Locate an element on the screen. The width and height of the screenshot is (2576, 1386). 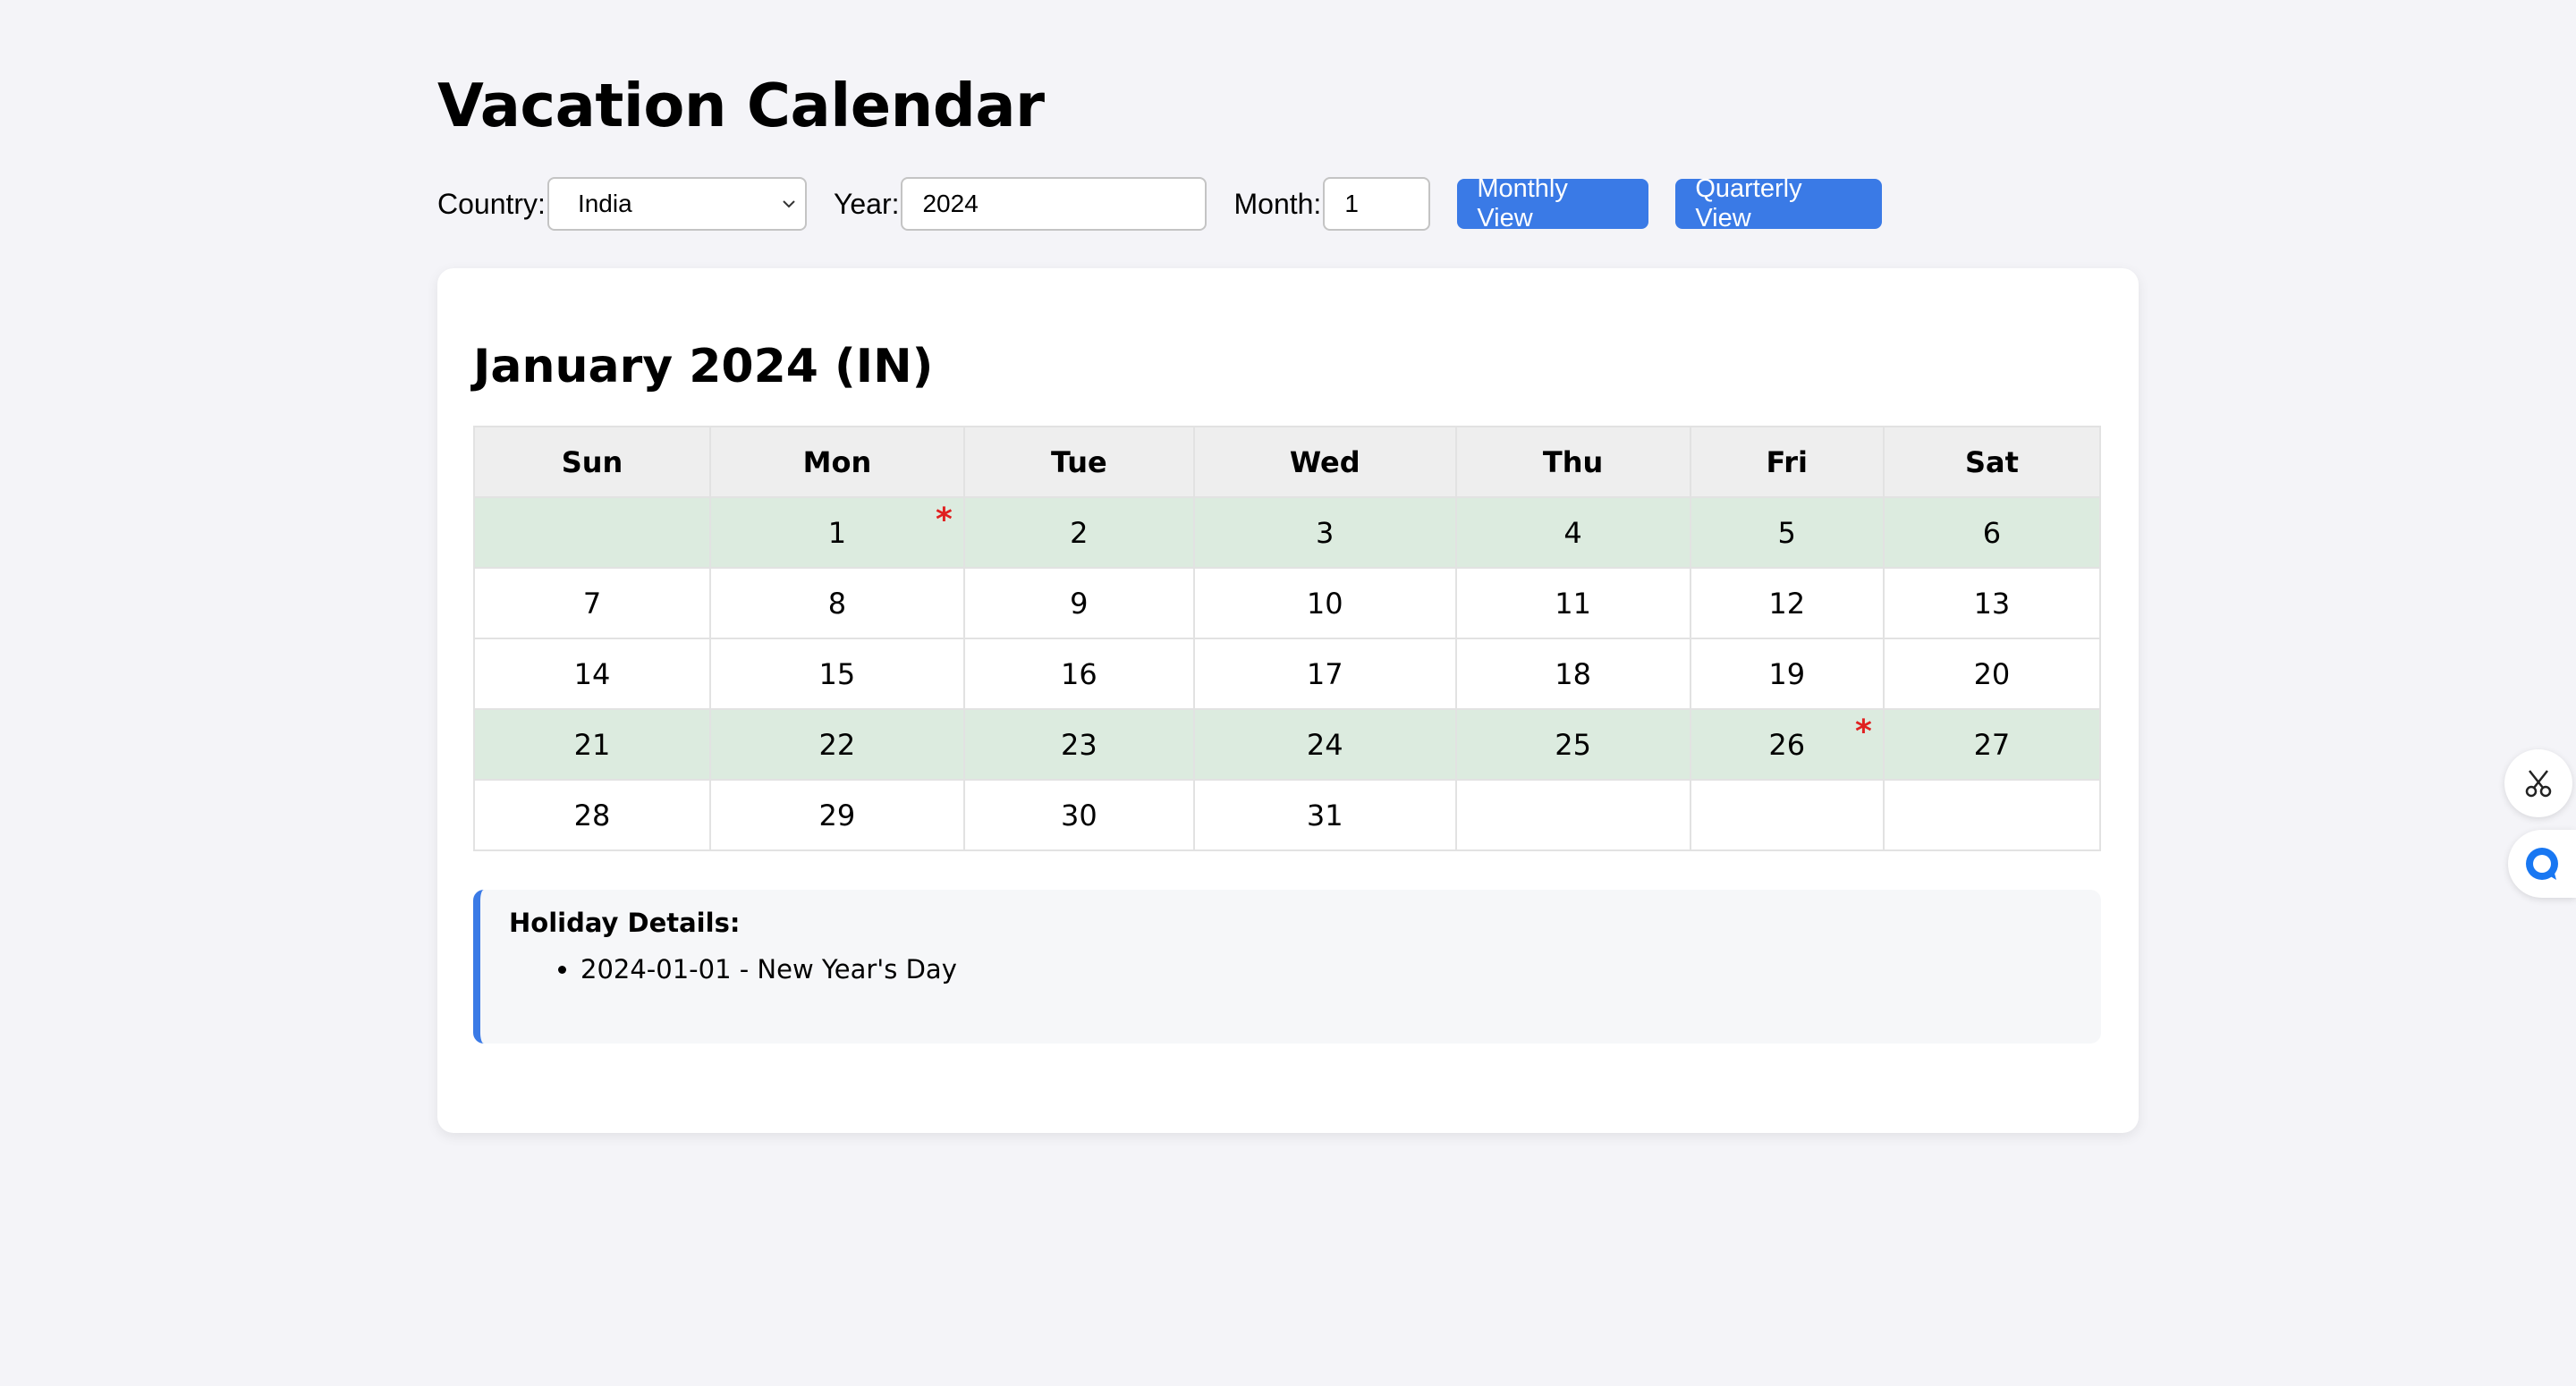
calendar-day-cell: 12 is located at coordinates (1787, 603).